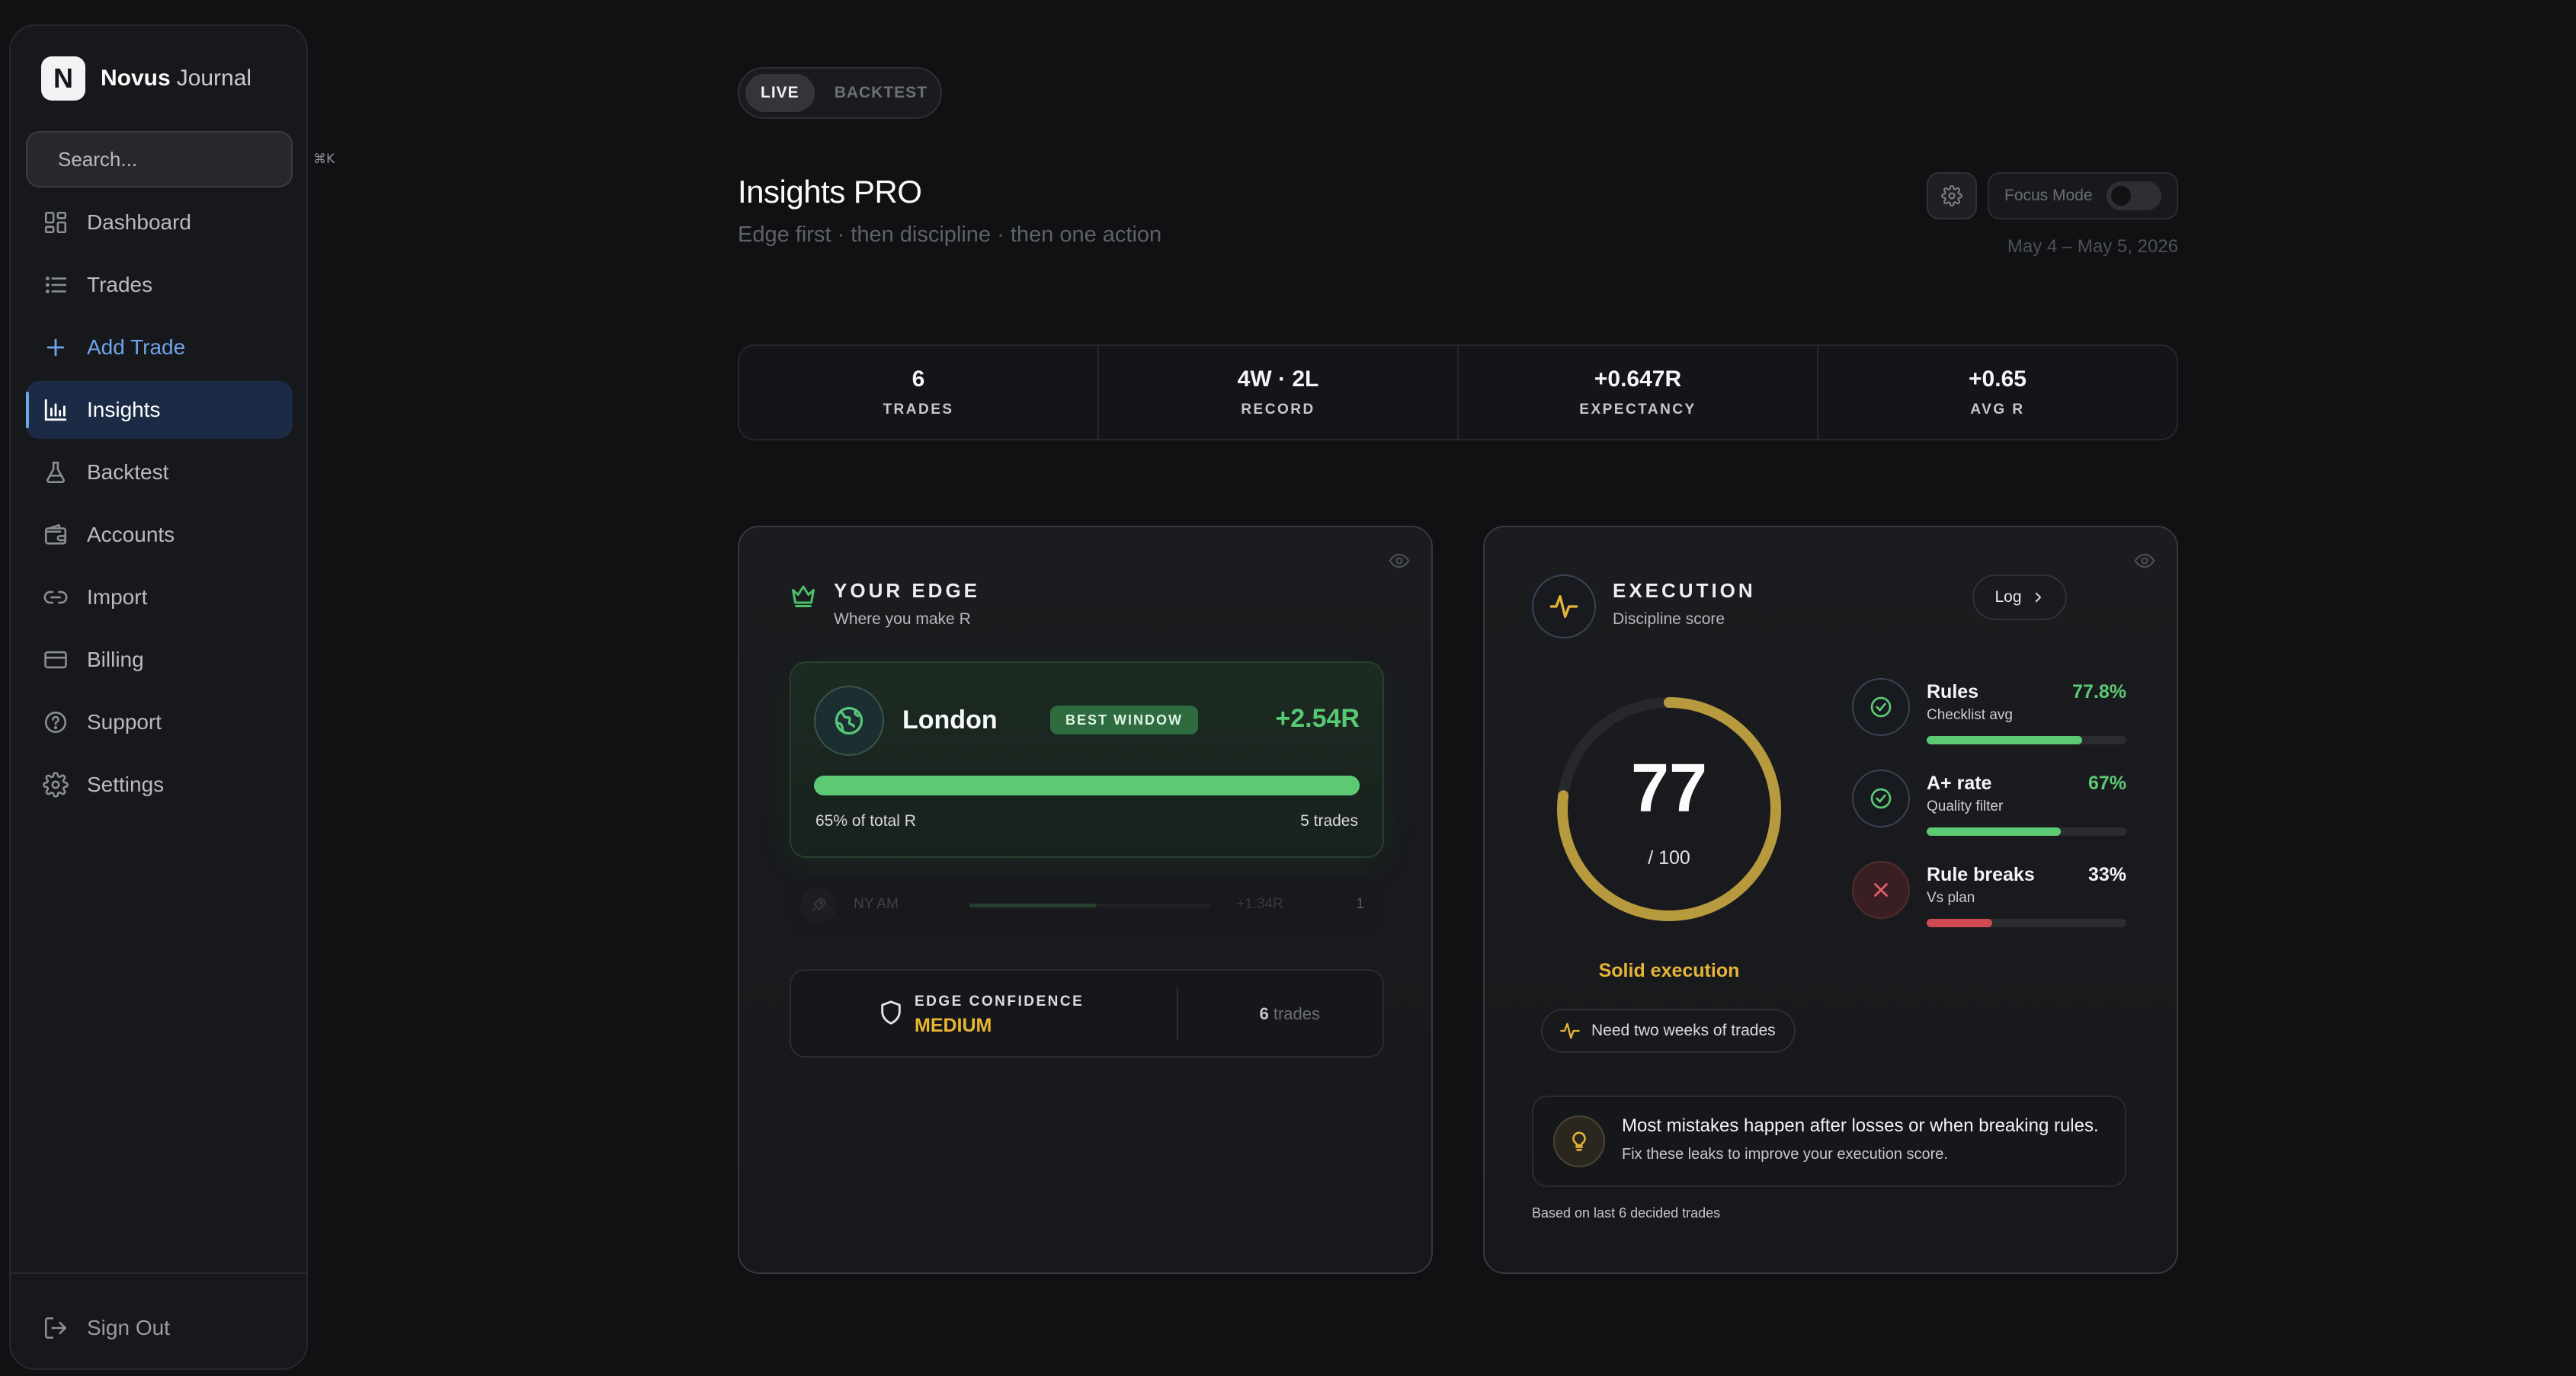  Describe the element at coordinates (780, 93) in the screenshot. I see `mode-live-button: LIVE` at that location.